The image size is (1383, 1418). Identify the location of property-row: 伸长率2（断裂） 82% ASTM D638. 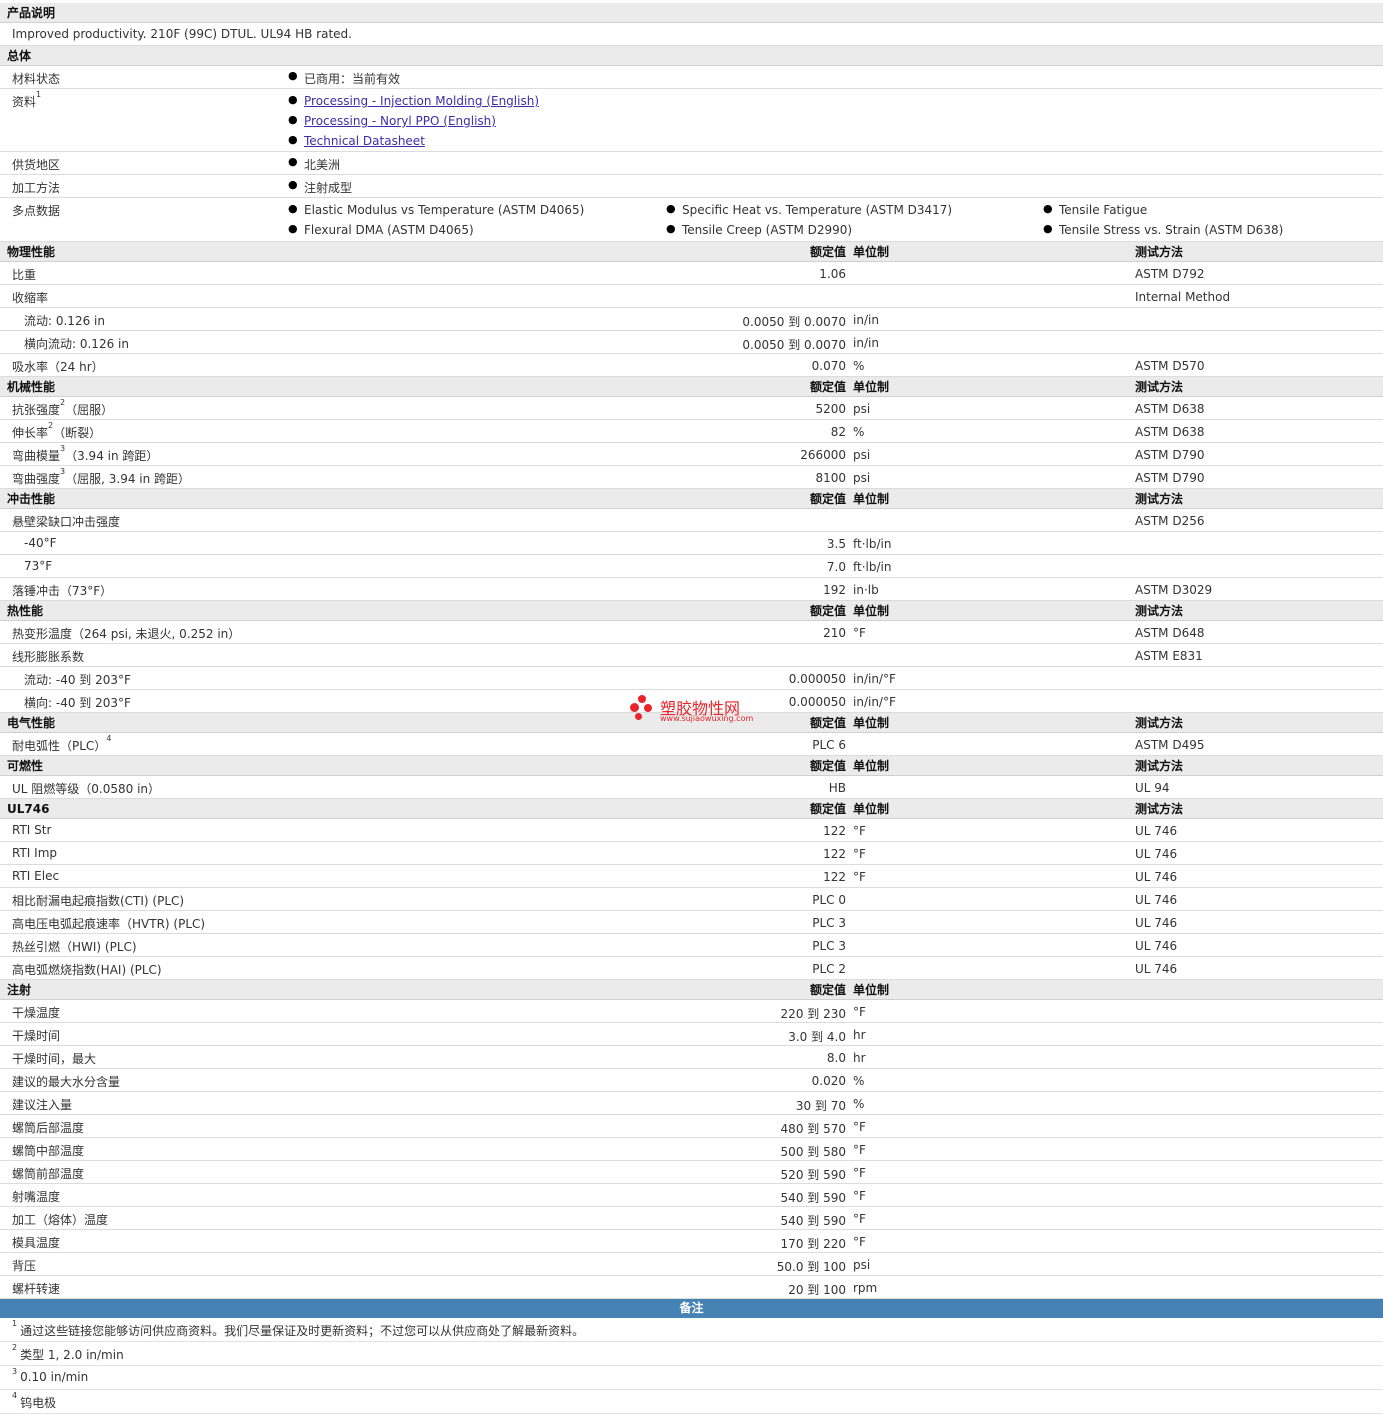
(691, 431).